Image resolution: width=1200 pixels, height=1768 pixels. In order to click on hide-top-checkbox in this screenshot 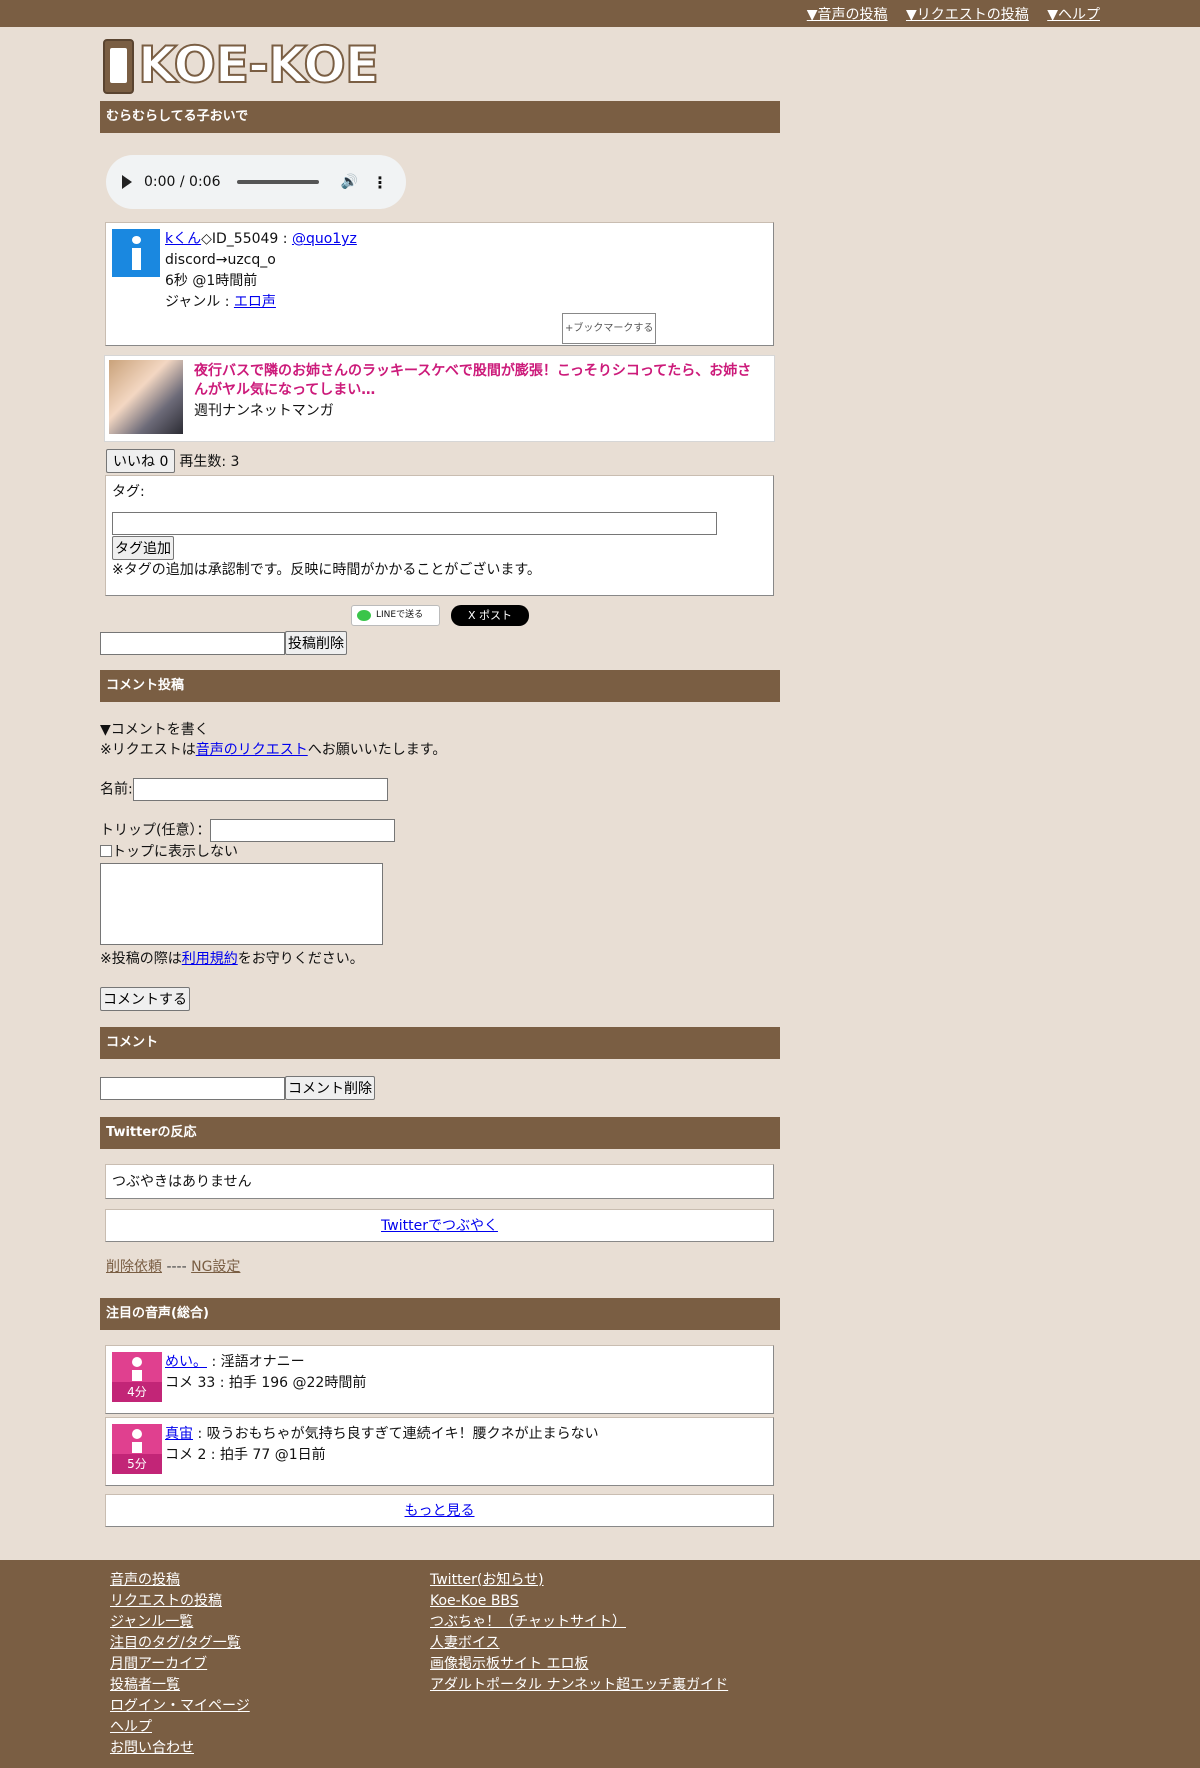, I will do `click(106, 851)`.